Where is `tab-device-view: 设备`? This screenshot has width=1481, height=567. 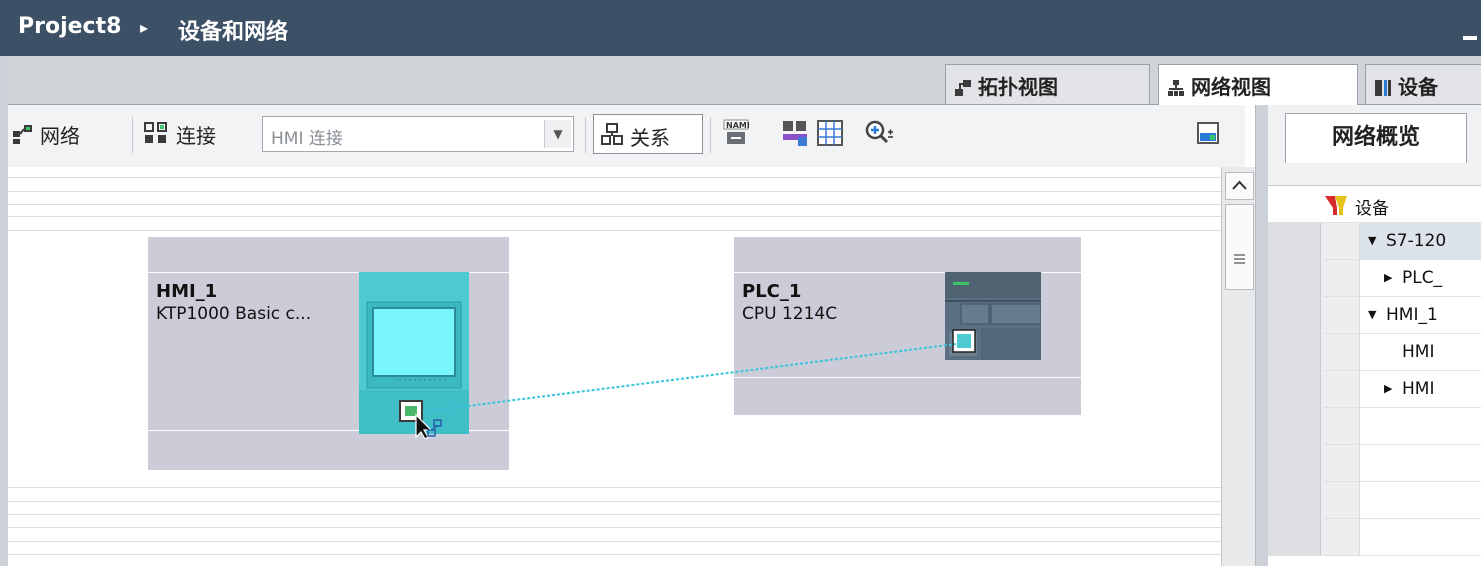
tab-device-view: 设备 is located at coordinates (1423, 84).